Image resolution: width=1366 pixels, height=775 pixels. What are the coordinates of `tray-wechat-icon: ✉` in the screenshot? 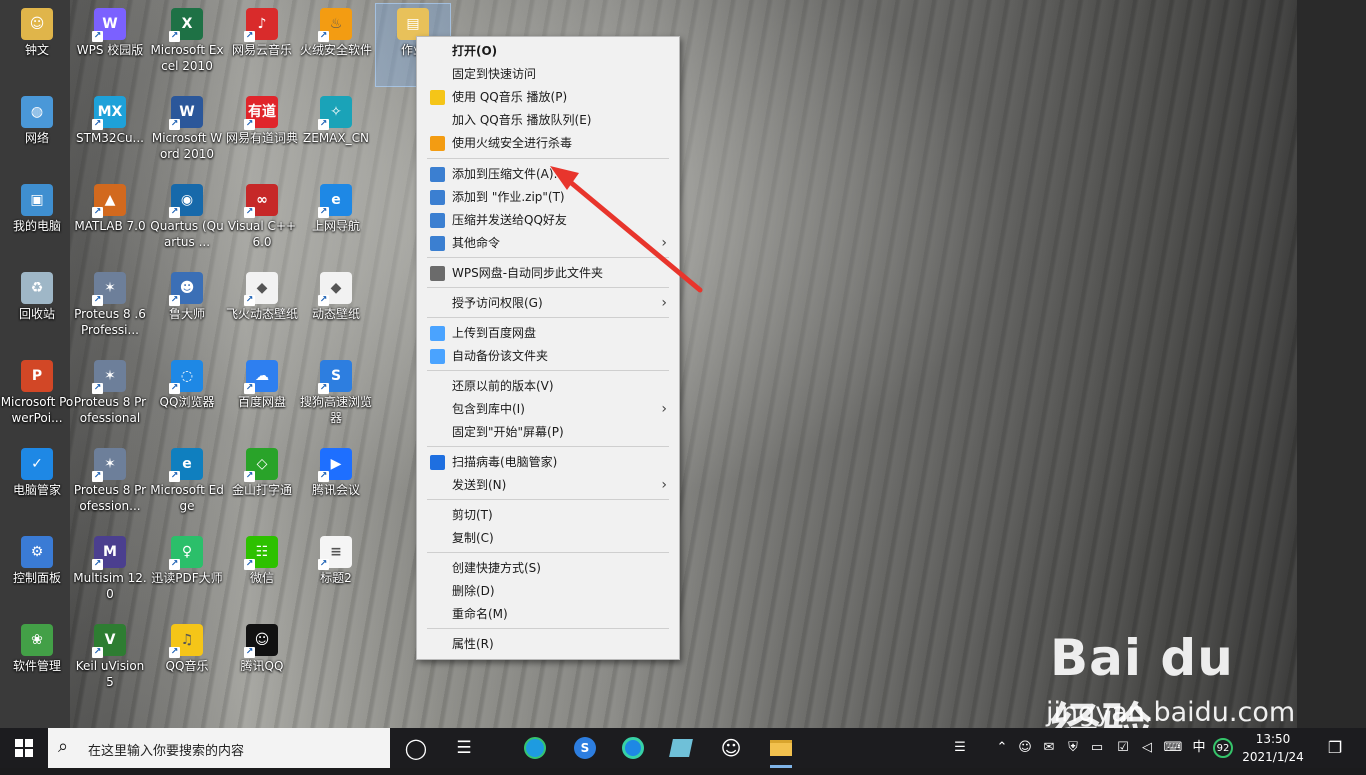 It's located at (1049, 748).